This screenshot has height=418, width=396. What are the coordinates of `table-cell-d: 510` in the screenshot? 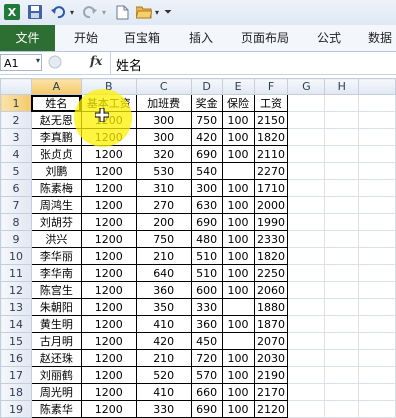 It's located at (206, 273).